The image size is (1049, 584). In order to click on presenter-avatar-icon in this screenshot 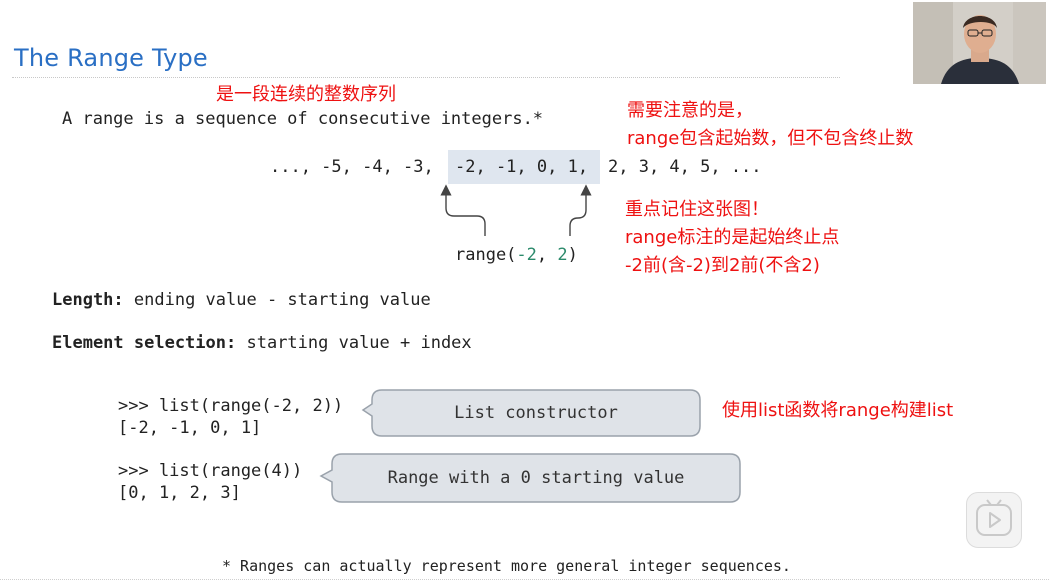, I will do `click(979, 43)`.